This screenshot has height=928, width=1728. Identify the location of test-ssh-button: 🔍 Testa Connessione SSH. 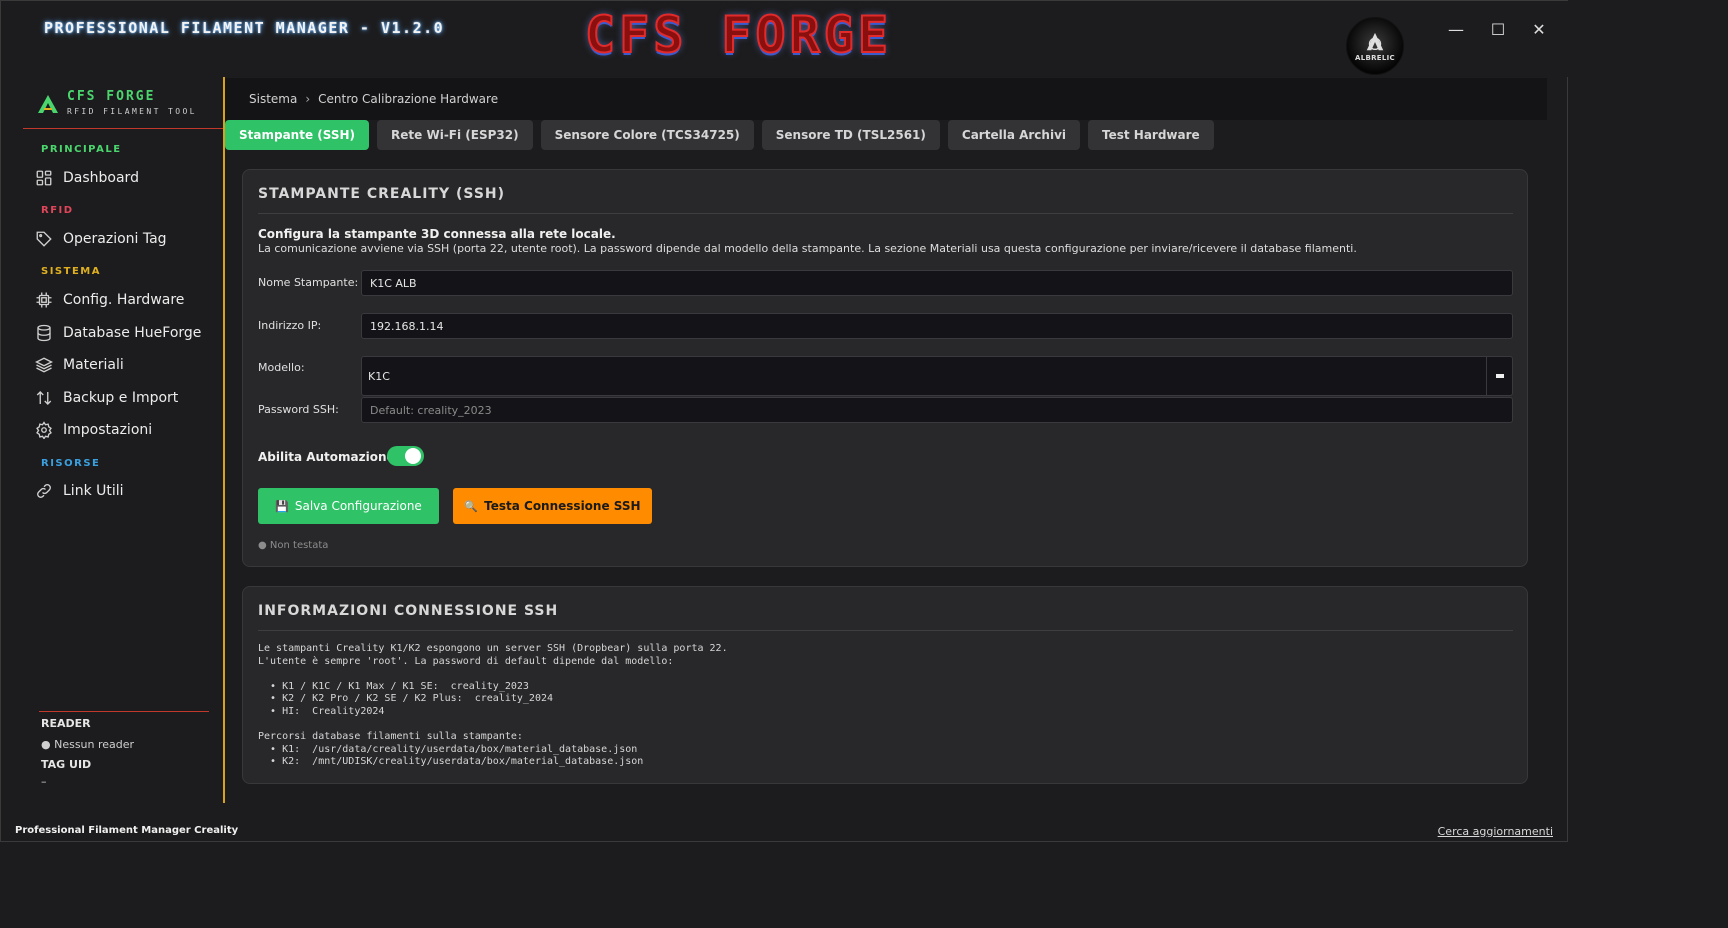
(552, 506).